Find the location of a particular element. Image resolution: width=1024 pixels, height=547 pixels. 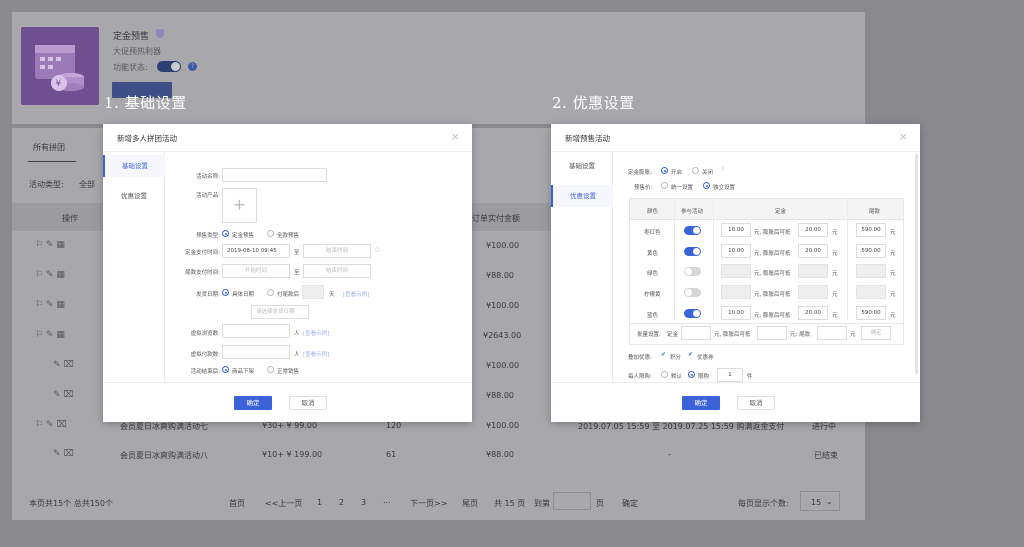

row-color: 蓝色 is located at coordinates (653, 316).